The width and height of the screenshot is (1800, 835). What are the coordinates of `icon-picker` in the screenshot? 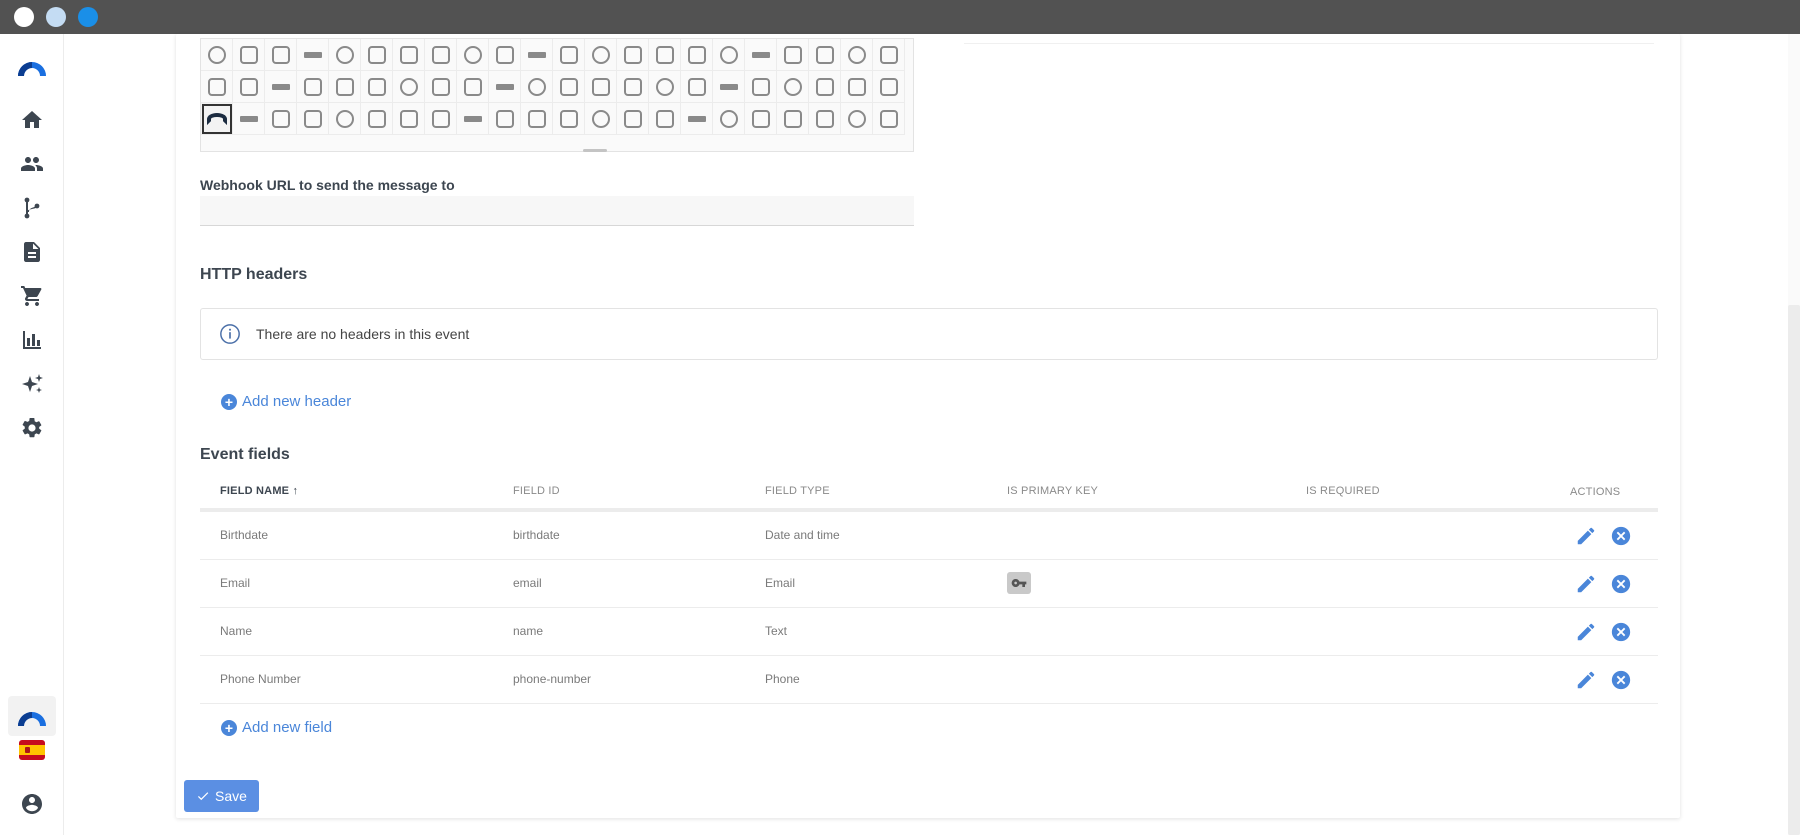 It's located at (557, 95).